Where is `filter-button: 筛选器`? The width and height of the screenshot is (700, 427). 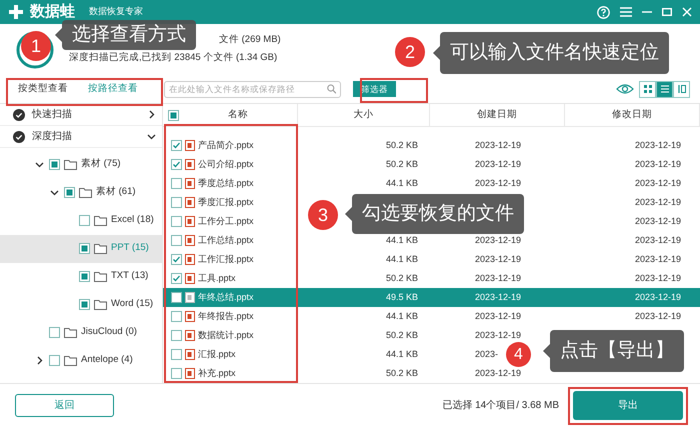
filter-button: 筛选器 is located at coordinates (374, 89).